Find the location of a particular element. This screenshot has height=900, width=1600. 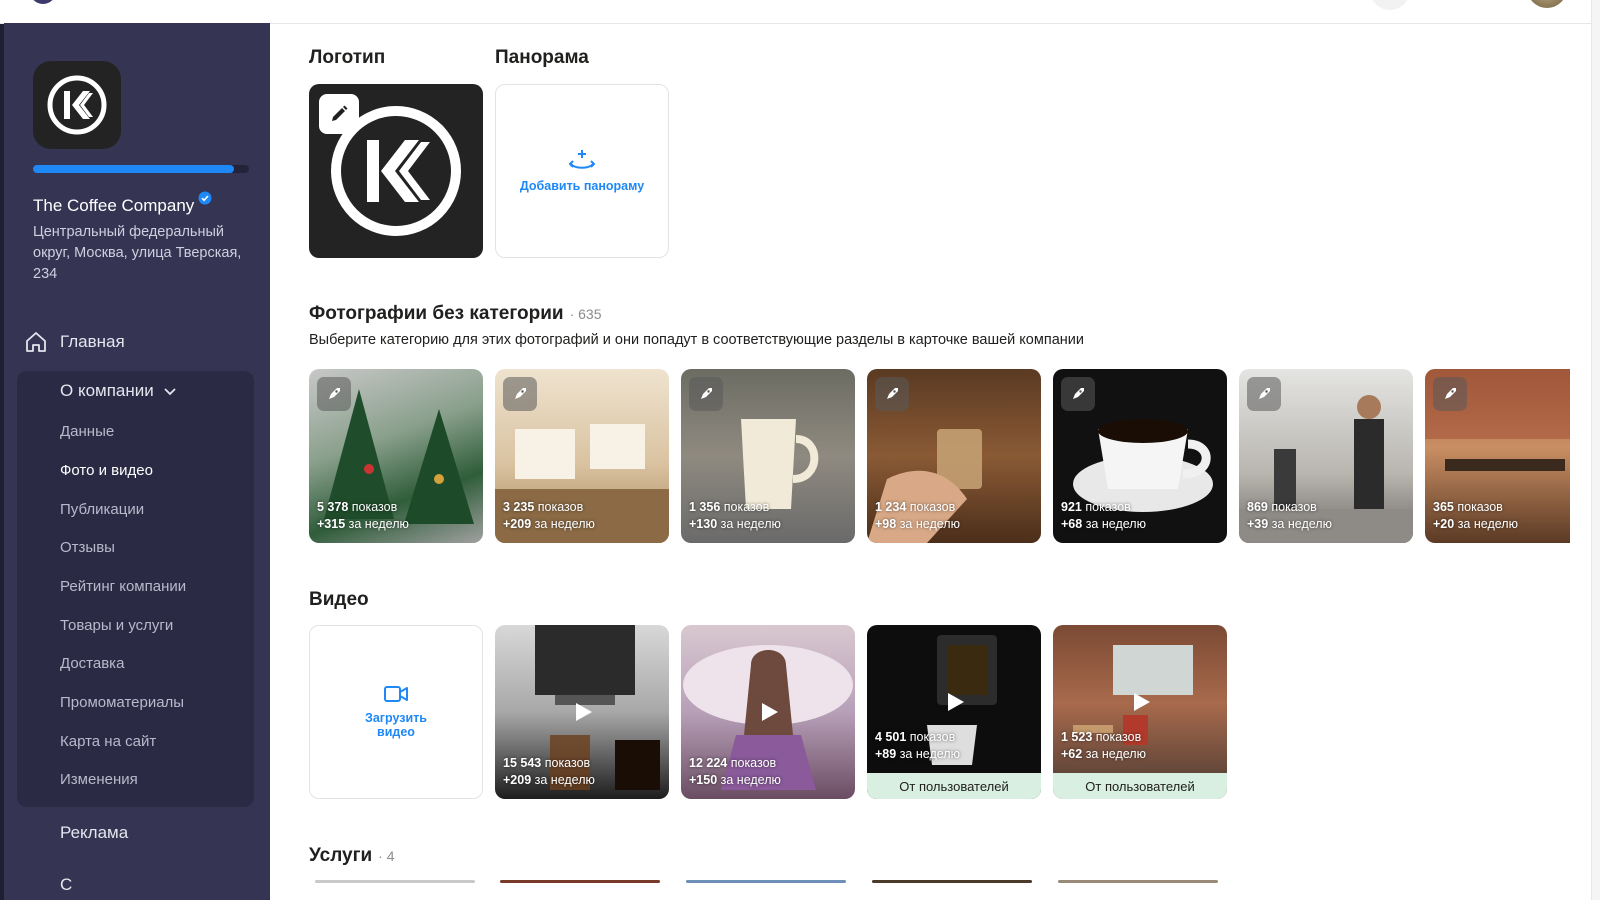

sidebar-item-photo-video: Фото и видео is located at coordinates (106, 470).